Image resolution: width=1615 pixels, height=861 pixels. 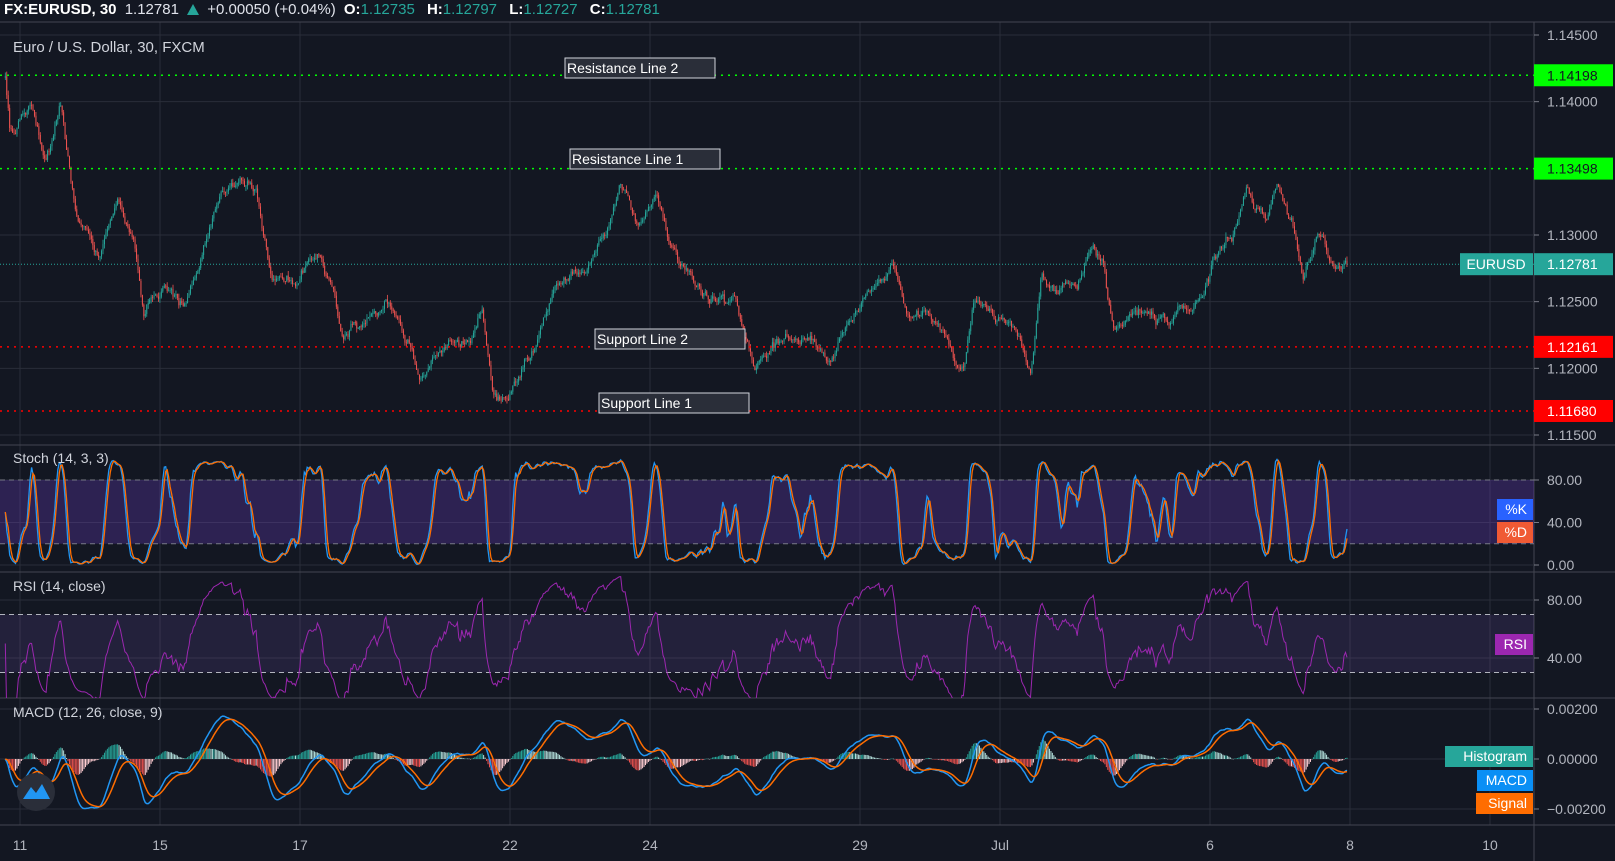 I want to click on ohlc-high-label: H:, so click(x=434, y=9).